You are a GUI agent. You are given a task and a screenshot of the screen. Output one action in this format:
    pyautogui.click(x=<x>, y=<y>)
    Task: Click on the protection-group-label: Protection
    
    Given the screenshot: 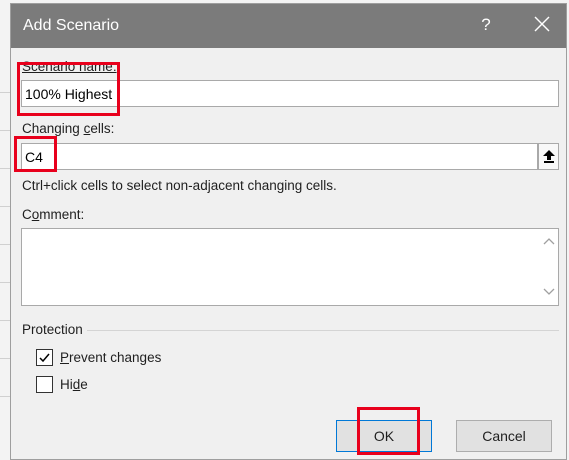 What is the action you would take?
    pyautogui.click(x=52, y=329)
    